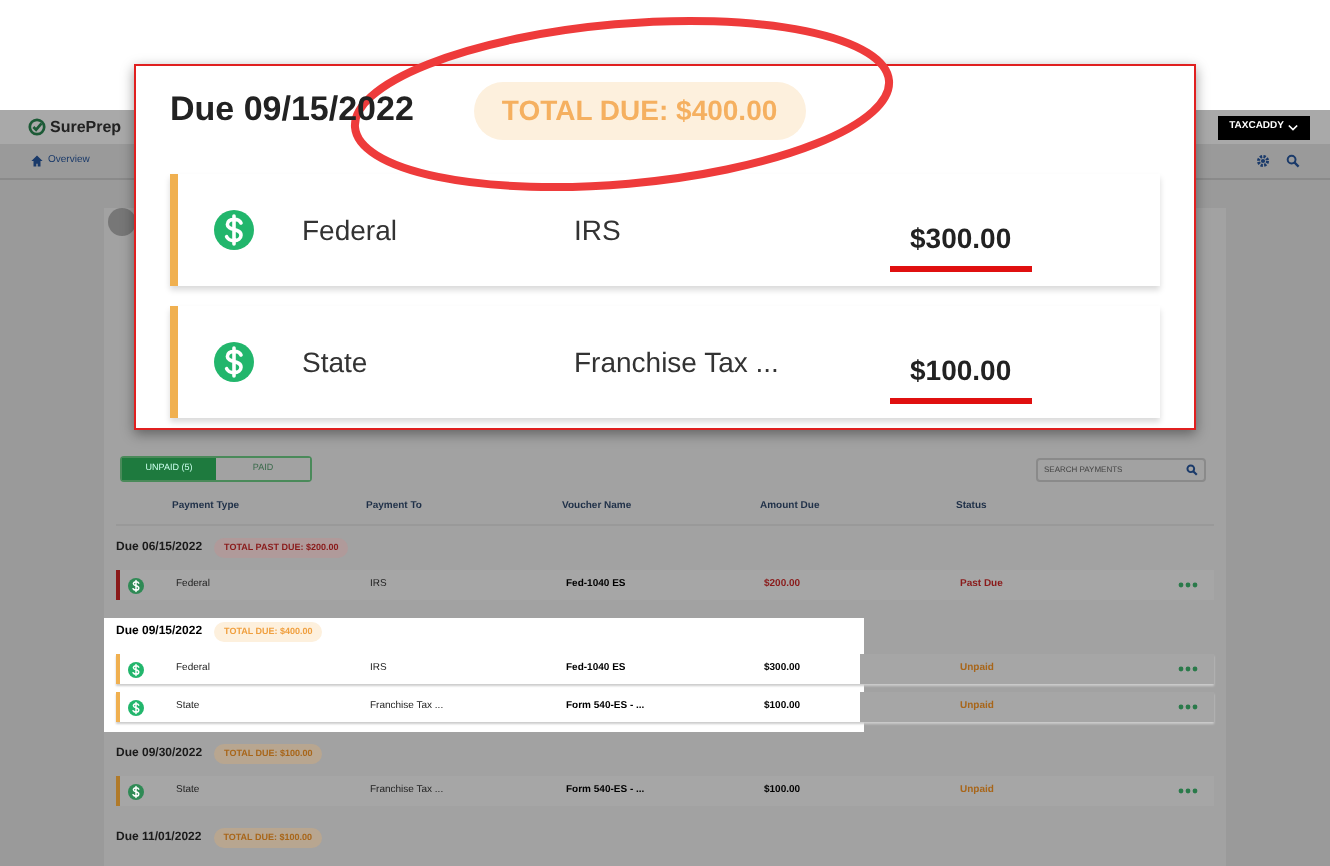 Image resolution: width=1330 pixels, height=866 pixels. I want to click on payment-to: IRS, so click(598, 230).